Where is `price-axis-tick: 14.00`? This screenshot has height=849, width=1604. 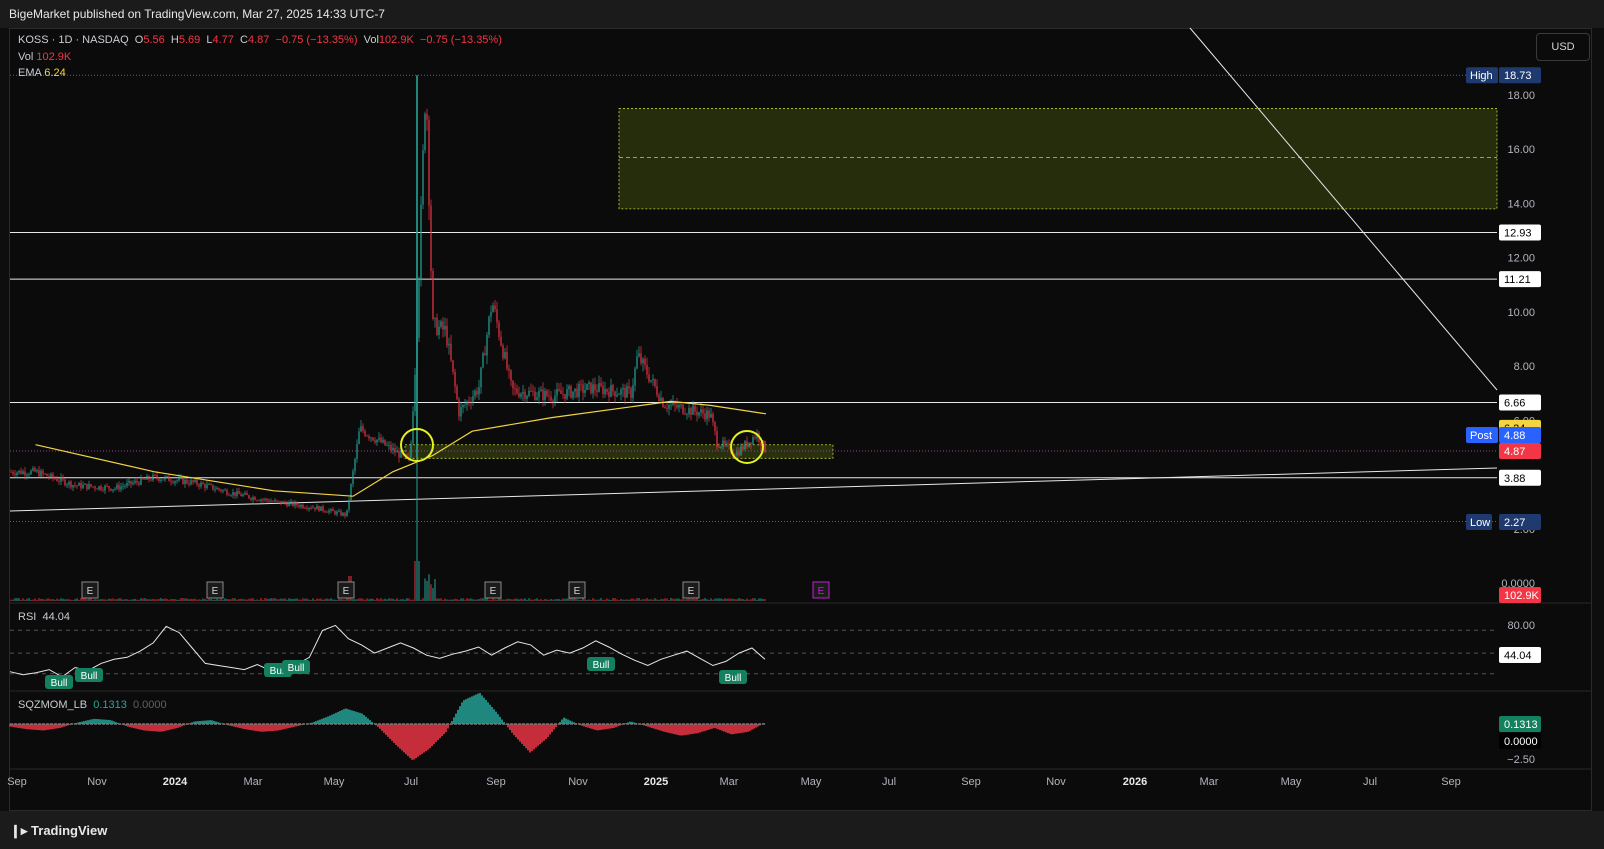 price-axis-tick: 14.00 is located at coordinates (1521, 204).